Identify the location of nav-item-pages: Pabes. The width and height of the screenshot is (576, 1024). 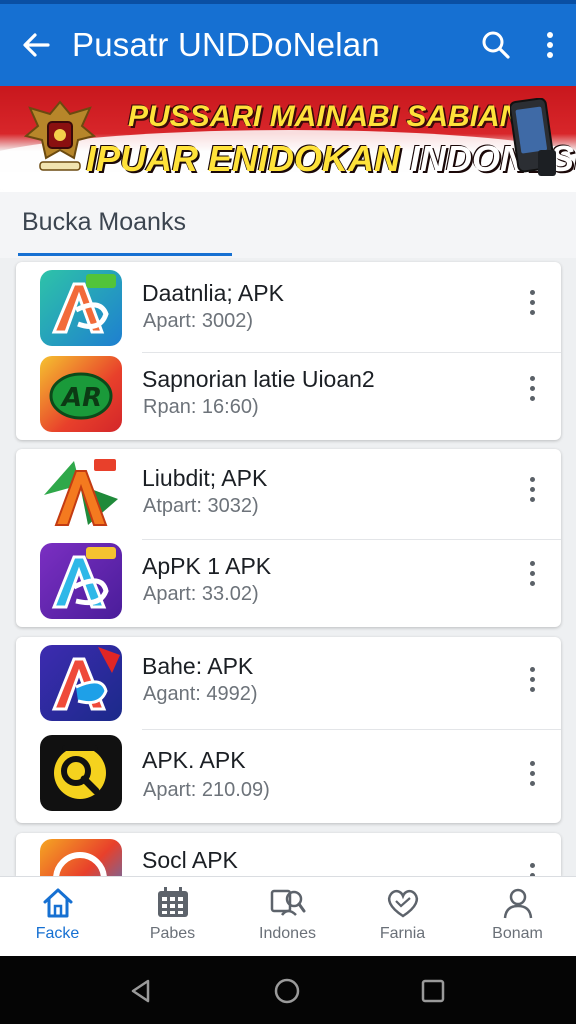
(172, 917).